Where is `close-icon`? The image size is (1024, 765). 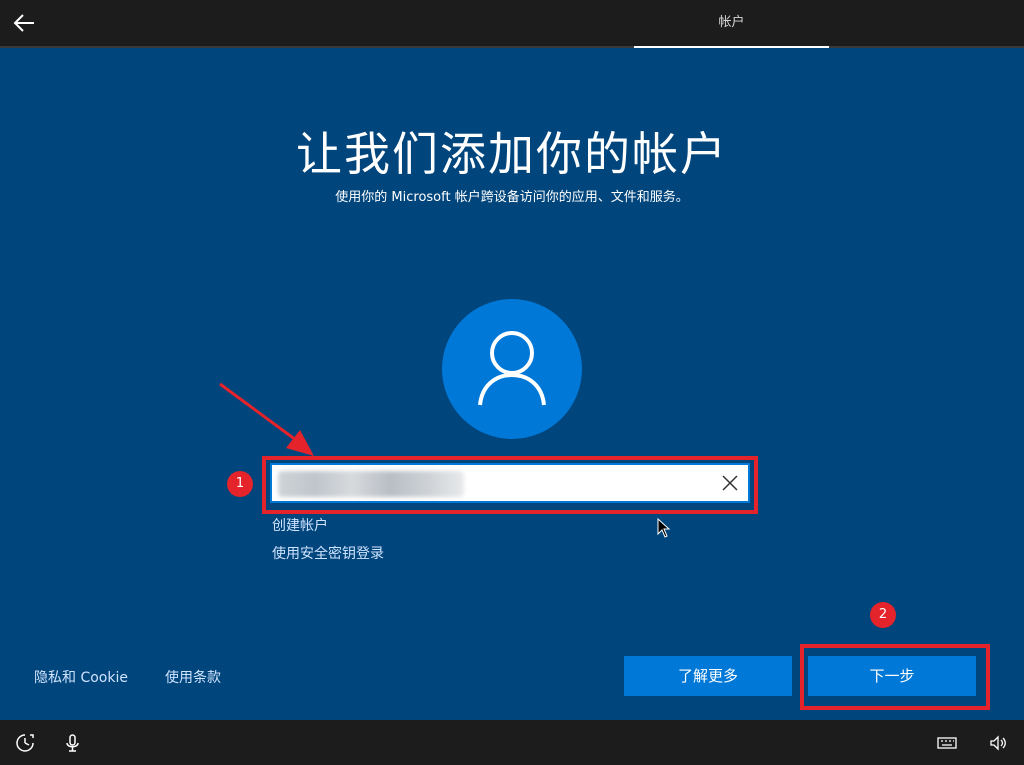 close-icon is located at coordinates (730, 483).